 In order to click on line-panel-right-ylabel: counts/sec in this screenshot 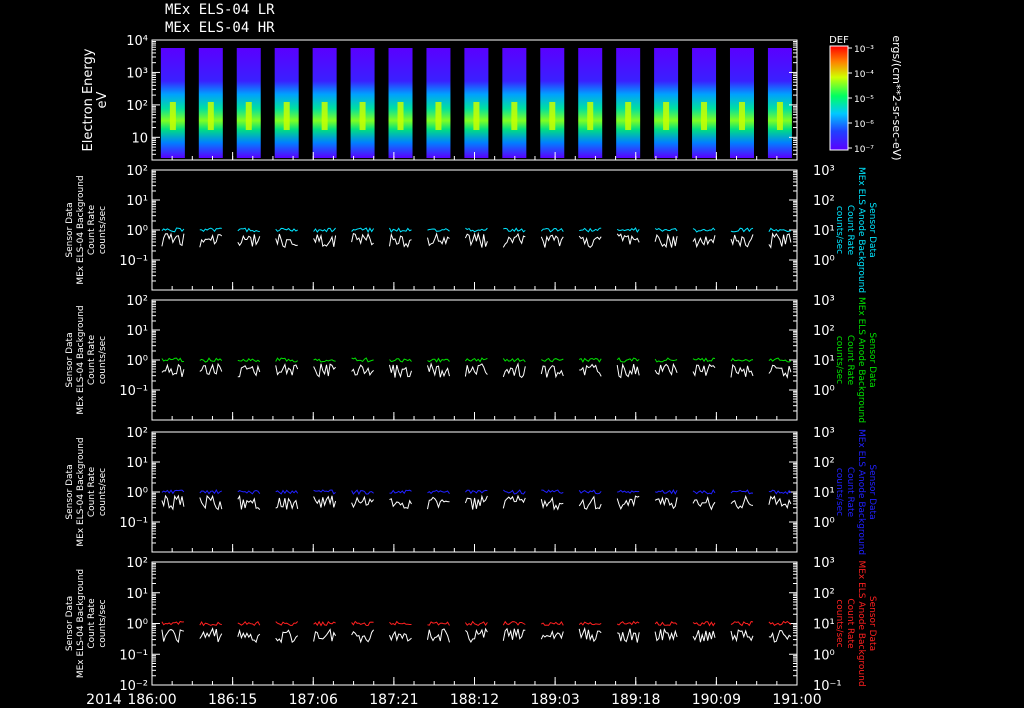, I will do `click(839, 492)`.